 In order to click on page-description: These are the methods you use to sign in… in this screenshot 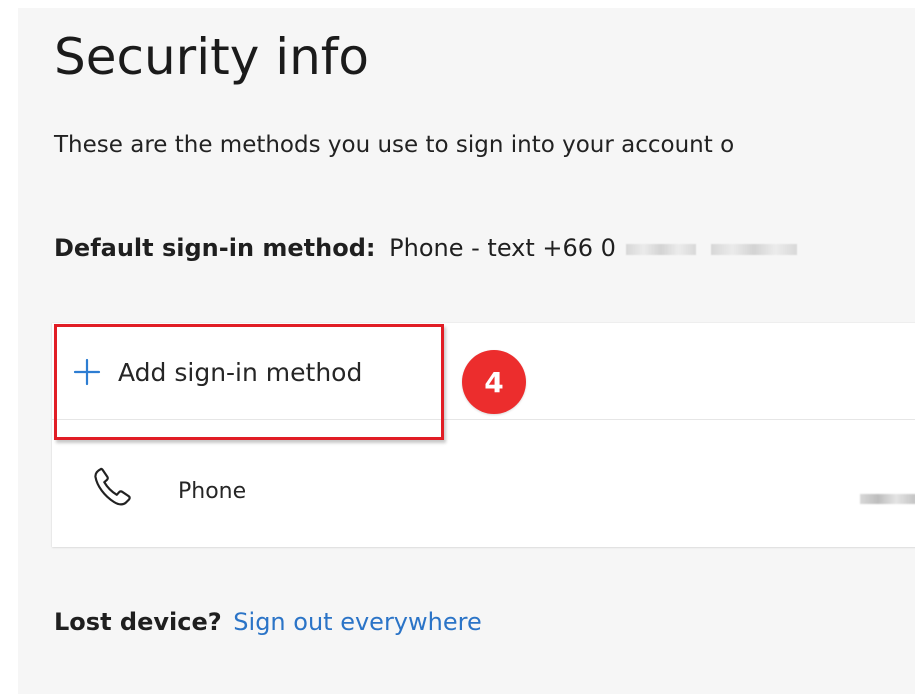, I will do `click(394, 145)`.